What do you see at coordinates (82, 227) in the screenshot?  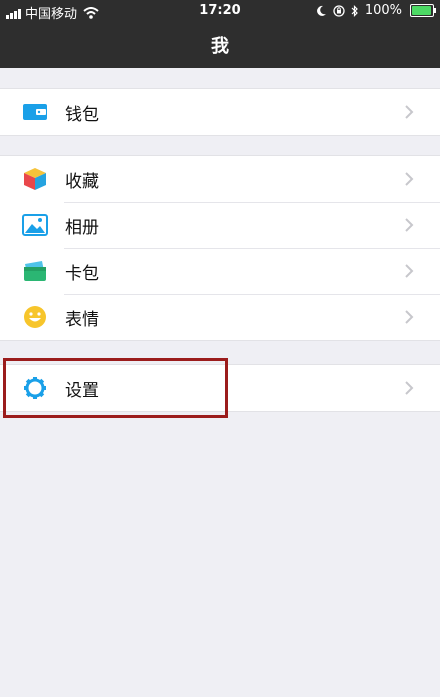 I see `menu-item-label: 相册` at bounding box center [82, 227].